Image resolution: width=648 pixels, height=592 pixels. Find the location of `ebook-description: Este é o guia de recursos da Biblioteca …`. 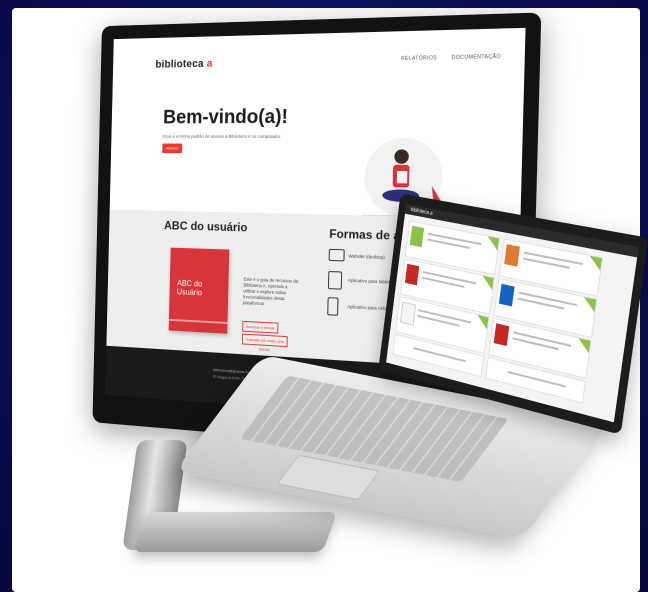

ebook-description: Este é o guia de recursos da Biblioteca … is located at coordinates (270, 291).